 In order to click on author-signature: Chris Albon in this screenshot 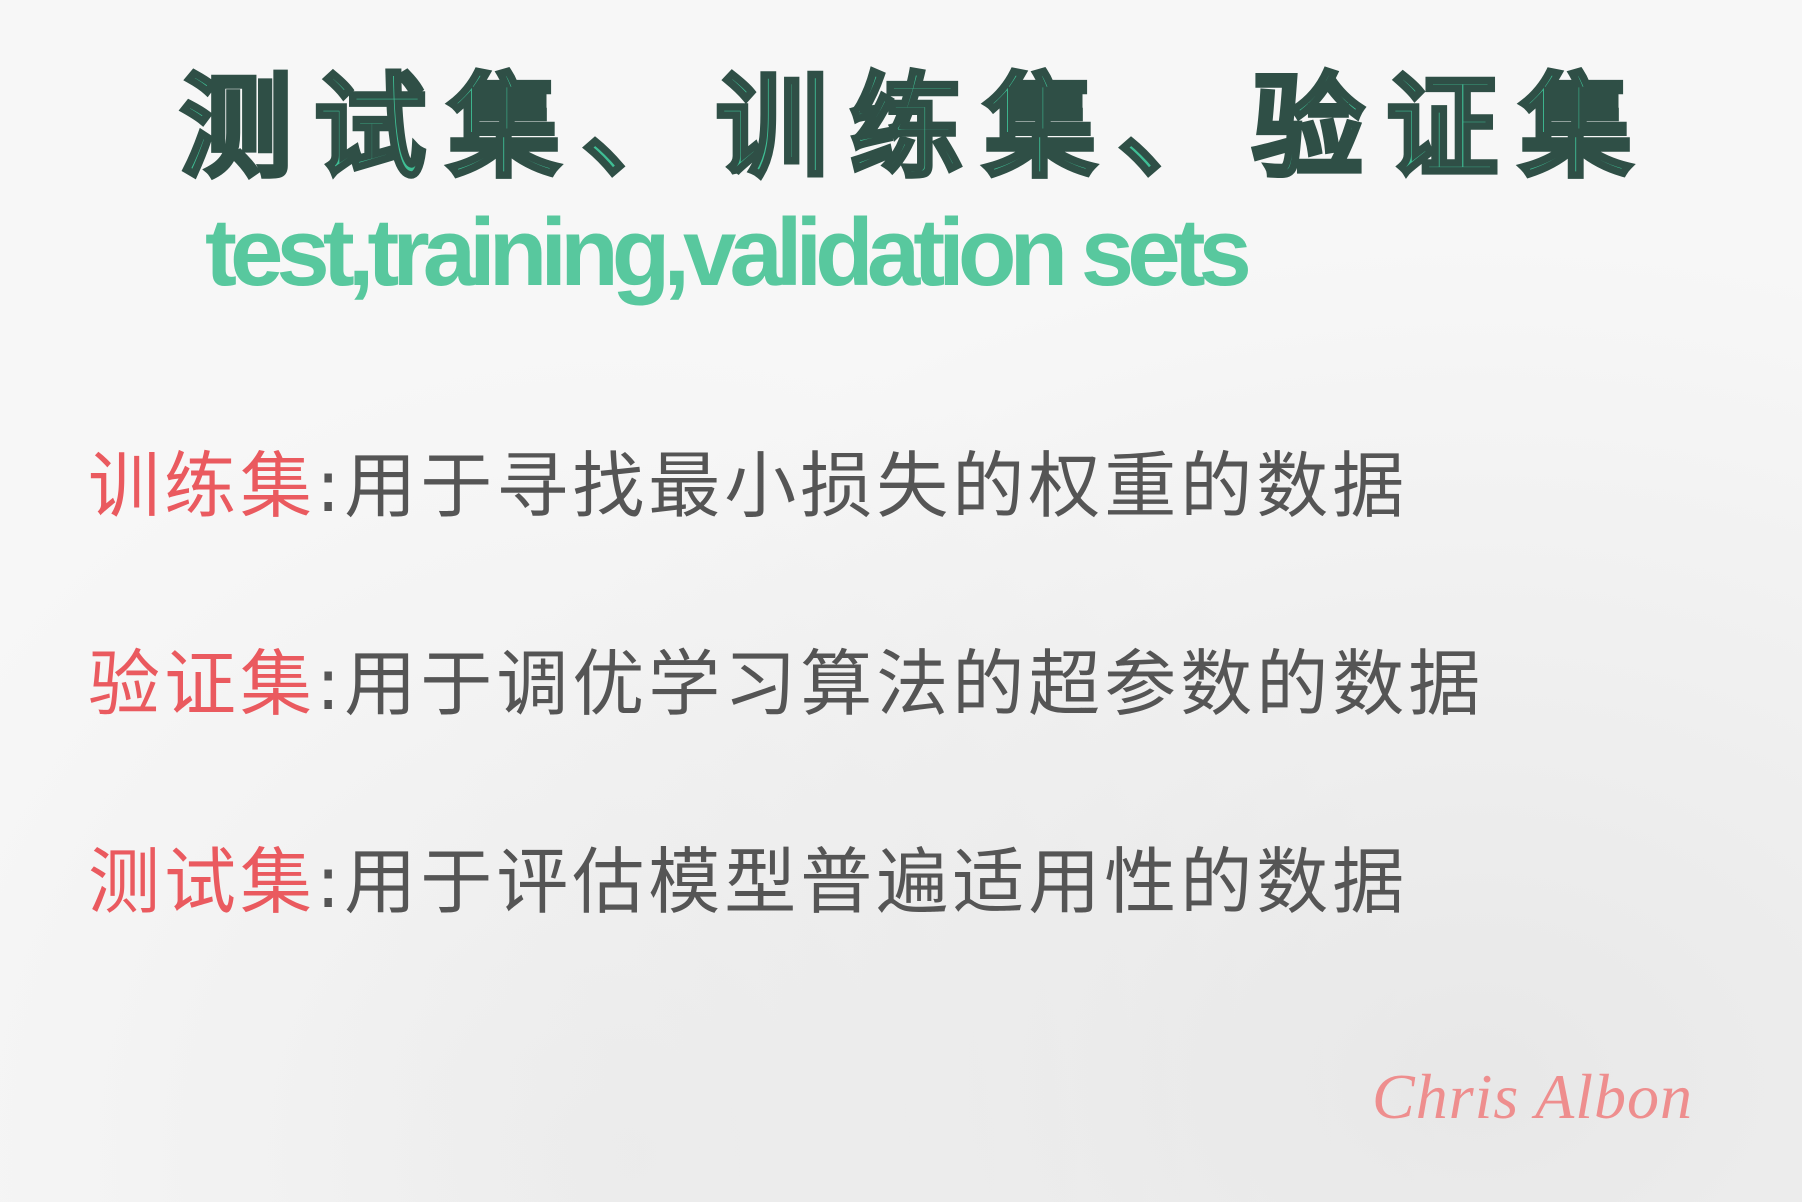, I will do `click(1532, 1096)`.